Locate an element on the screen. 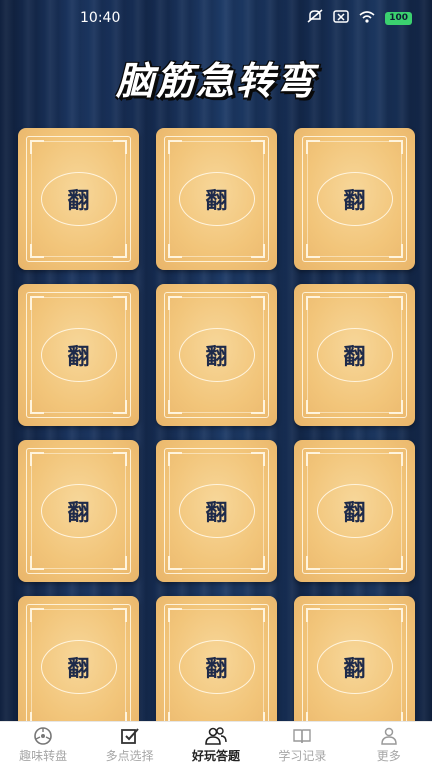 The image size is (432, 768). status-icons: 100 is located at coordinates (359, 18).